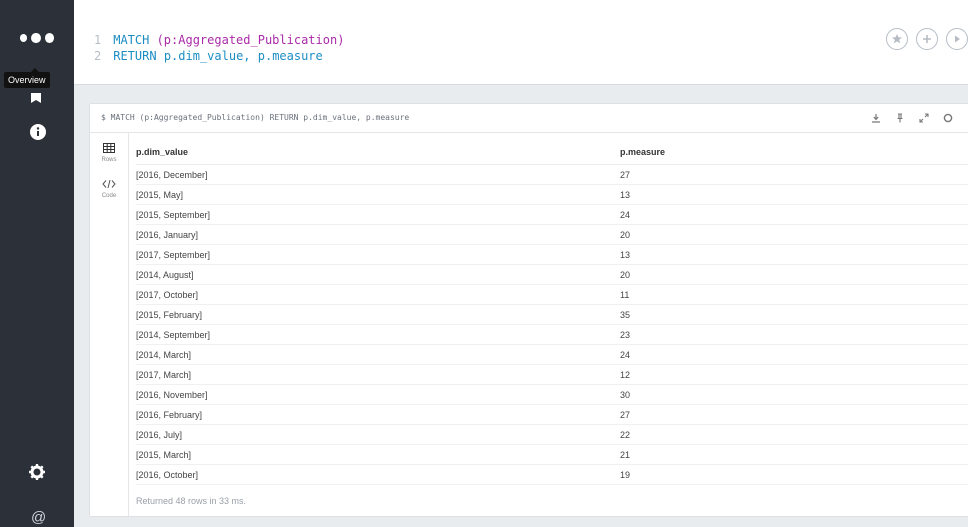 This screenshot has width=968, height=527. Describe the element at coordinates (378, 334) in the screenshot. I see `table-cell: [2014, September]` at that location.